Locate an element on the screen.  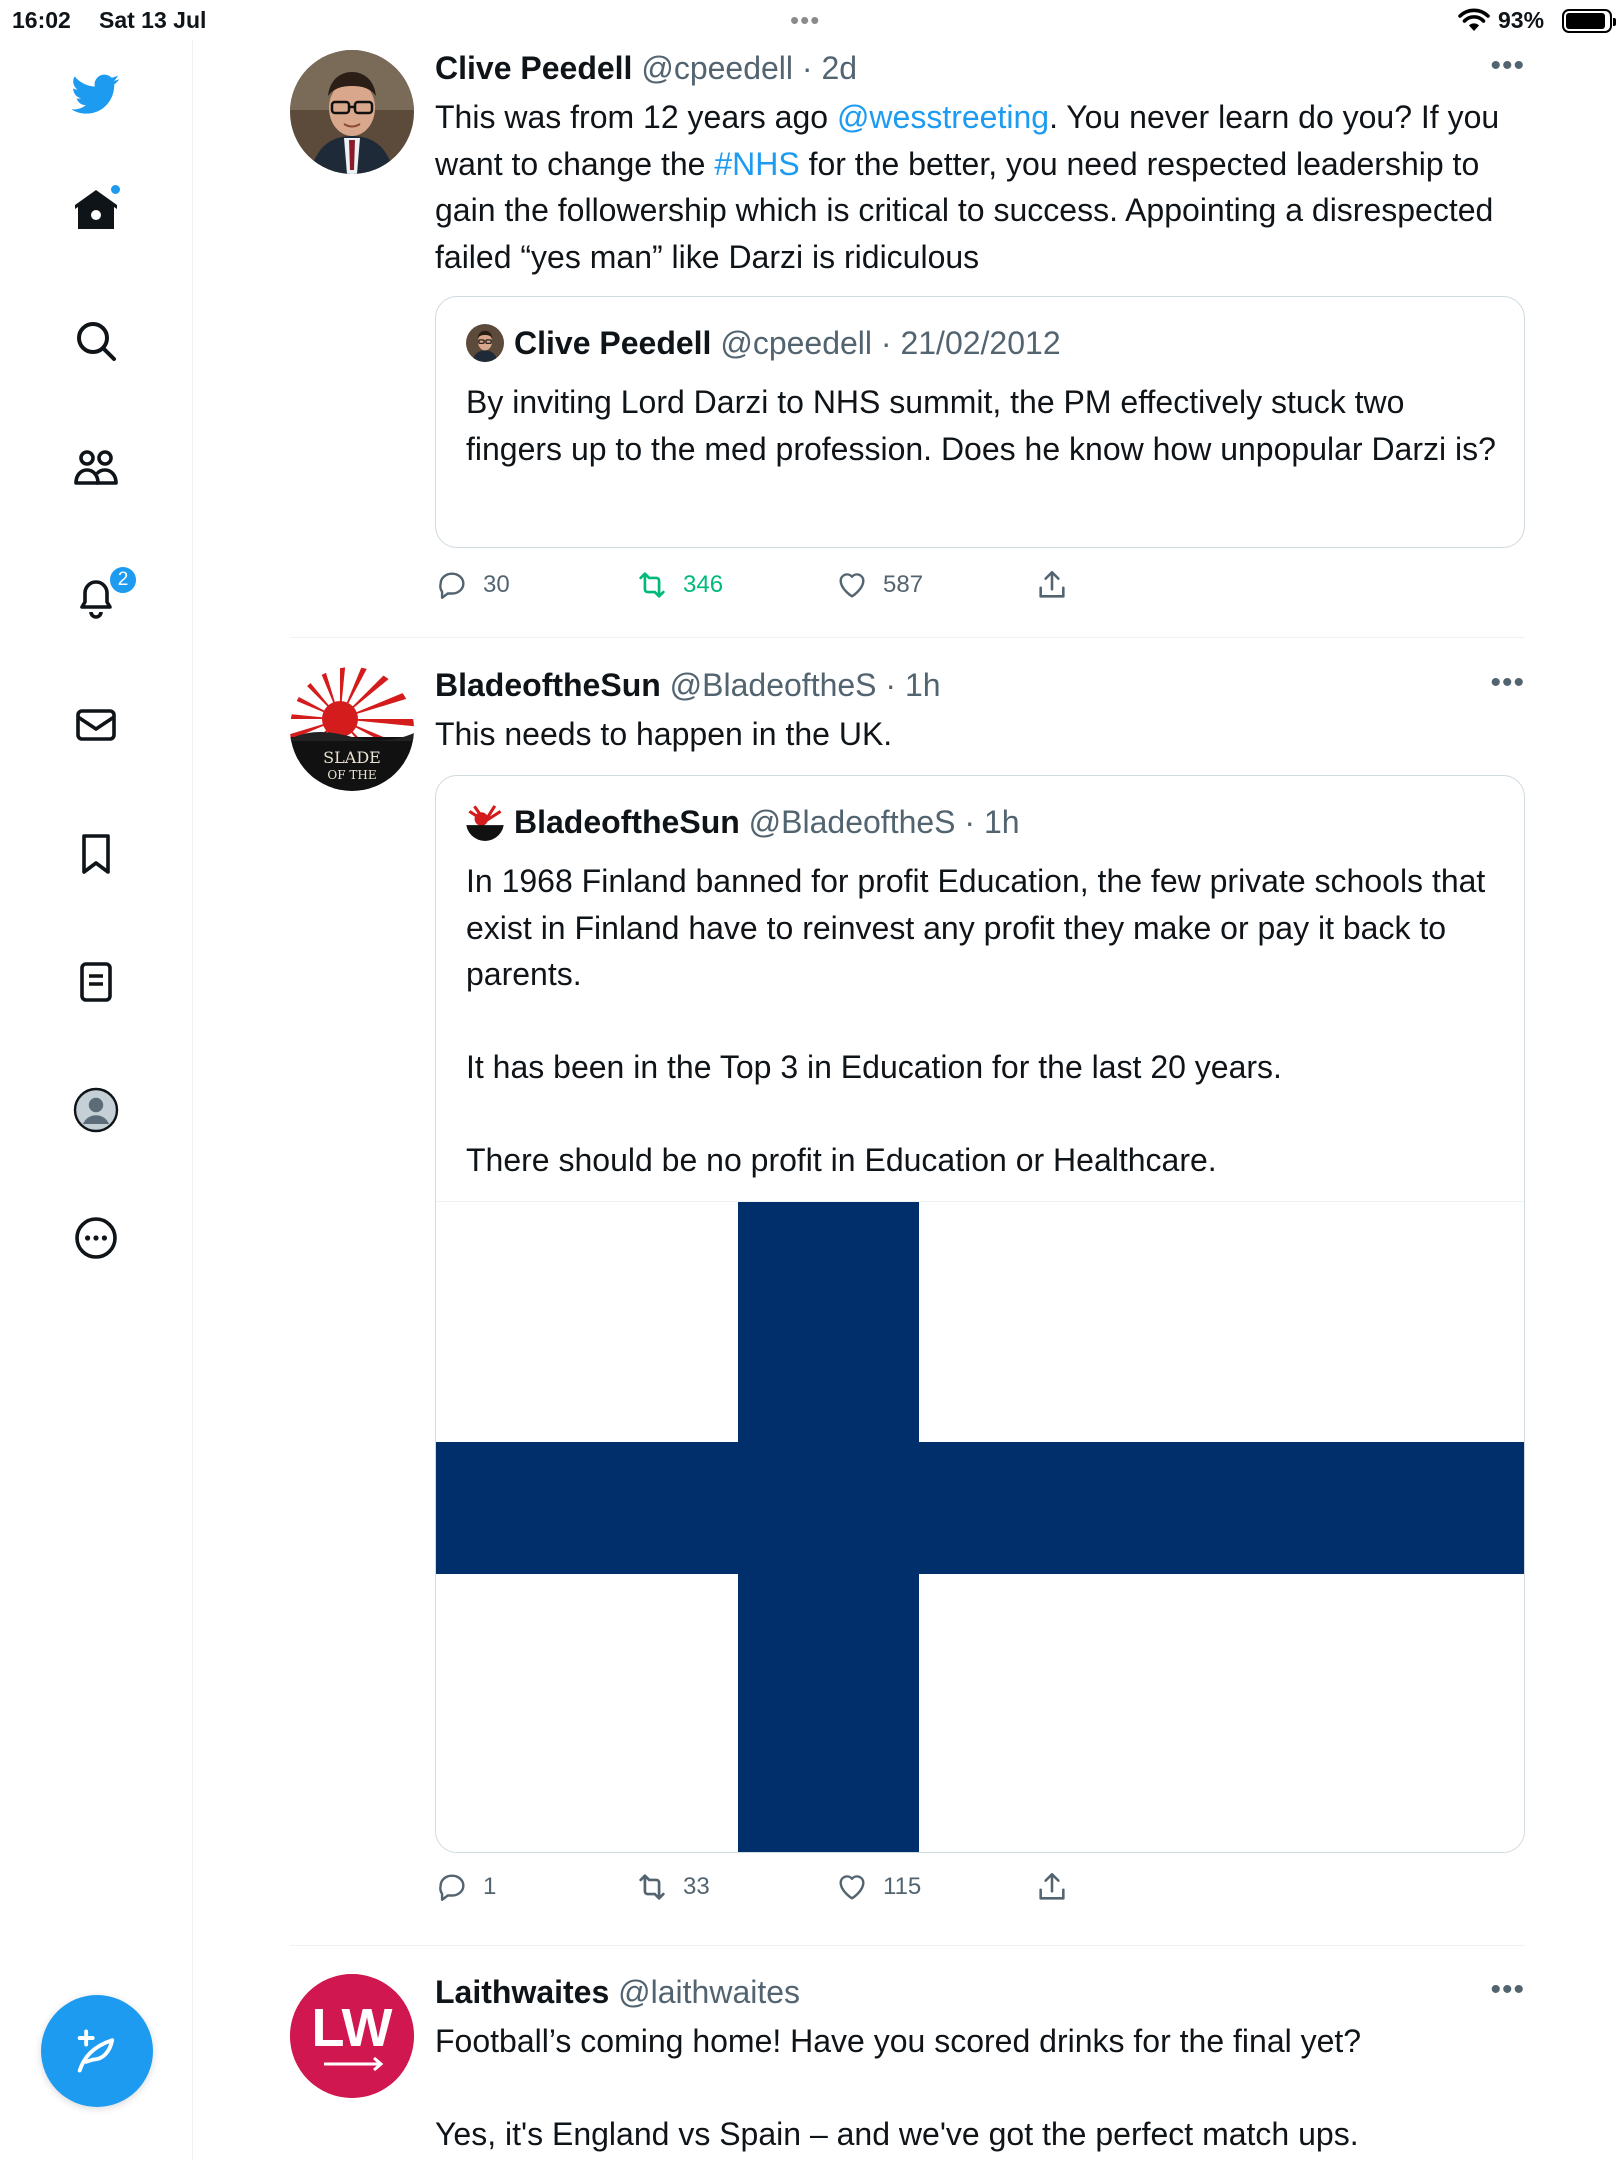
quote-header: Clive Peedell @cpeedell · 21/02/2012 is located at coordinates (763, 343).